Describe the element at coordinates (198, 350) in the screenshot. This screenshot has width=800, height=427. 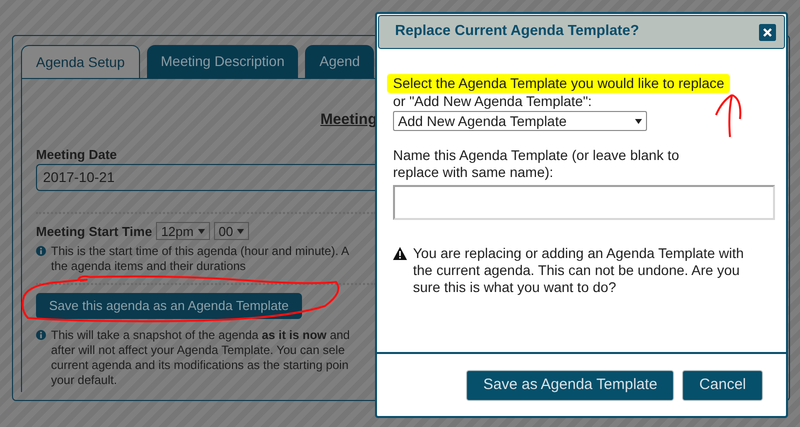
I see `help-text: after will not affect your Agenda Template. You can sele` at that location.